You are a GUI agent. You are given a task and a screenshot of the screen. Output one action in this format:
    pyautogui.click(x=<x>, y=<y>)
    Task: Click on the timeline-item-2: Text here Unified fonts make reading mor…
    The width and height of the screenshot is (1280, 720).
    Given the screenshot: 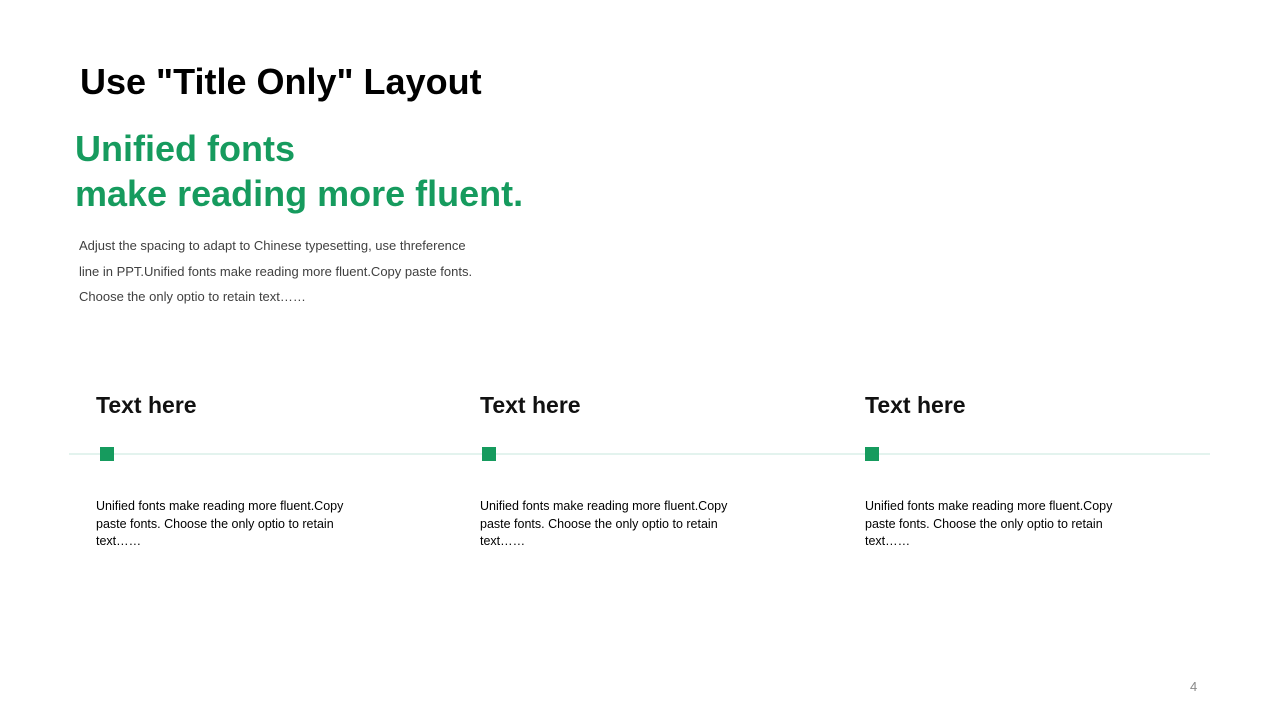 What is the action you would take?
    pyautogui.click(x=625, y=468)
    